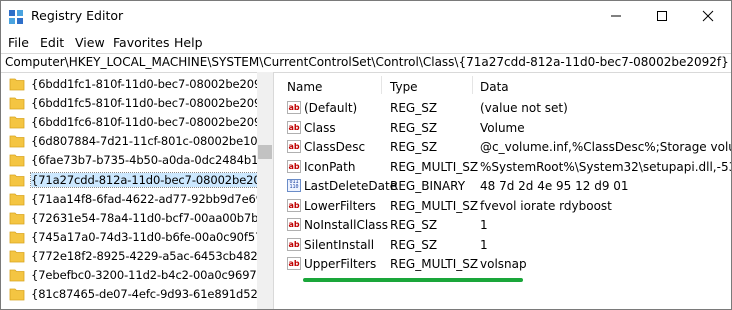 Image resolution: width=732 pixels, height=310 pixels. What do you see at coordinates (428, 186) in the screenshot?
I see `value-type: REG_BINARY` at bounding box center [428, 186].